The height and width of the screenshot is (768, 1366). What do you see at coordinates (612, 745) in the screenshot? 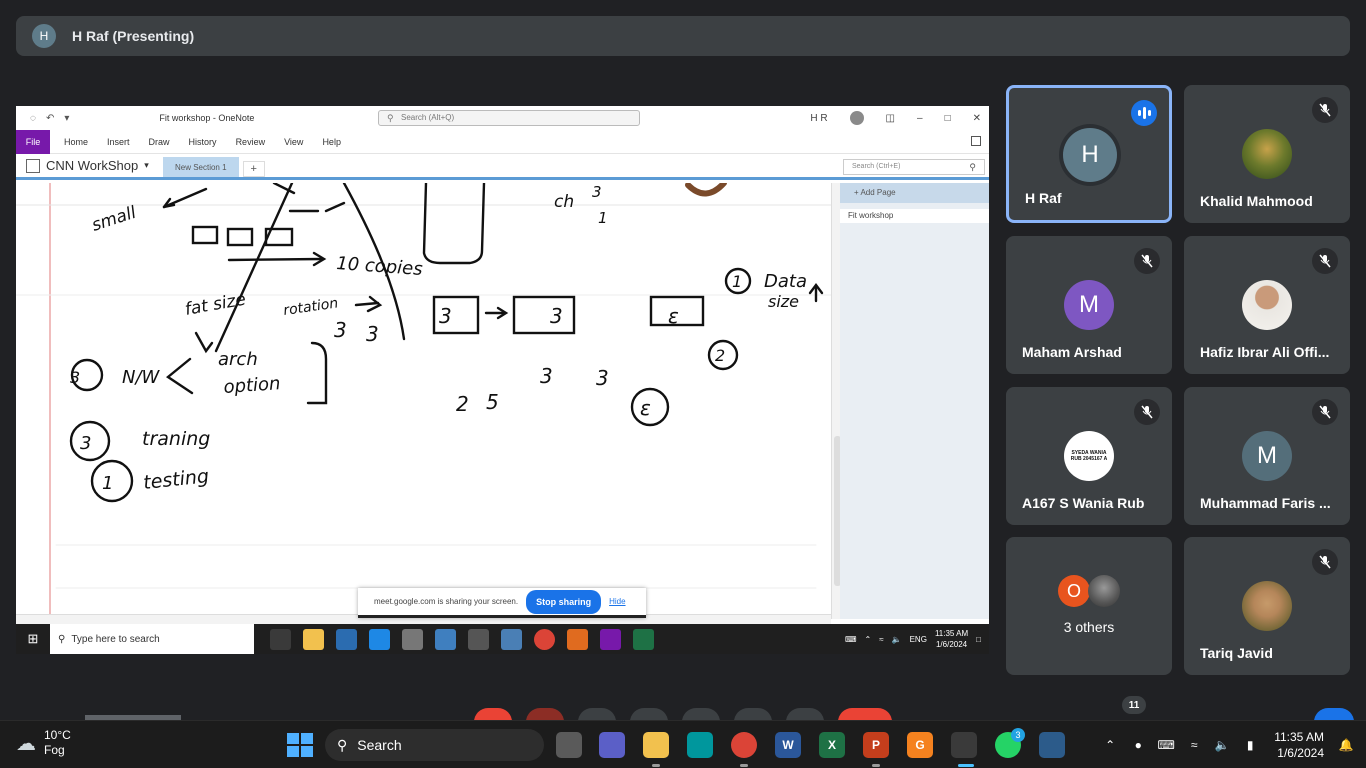
I see `teams-chat-icon` at bounding box center [612, 745].